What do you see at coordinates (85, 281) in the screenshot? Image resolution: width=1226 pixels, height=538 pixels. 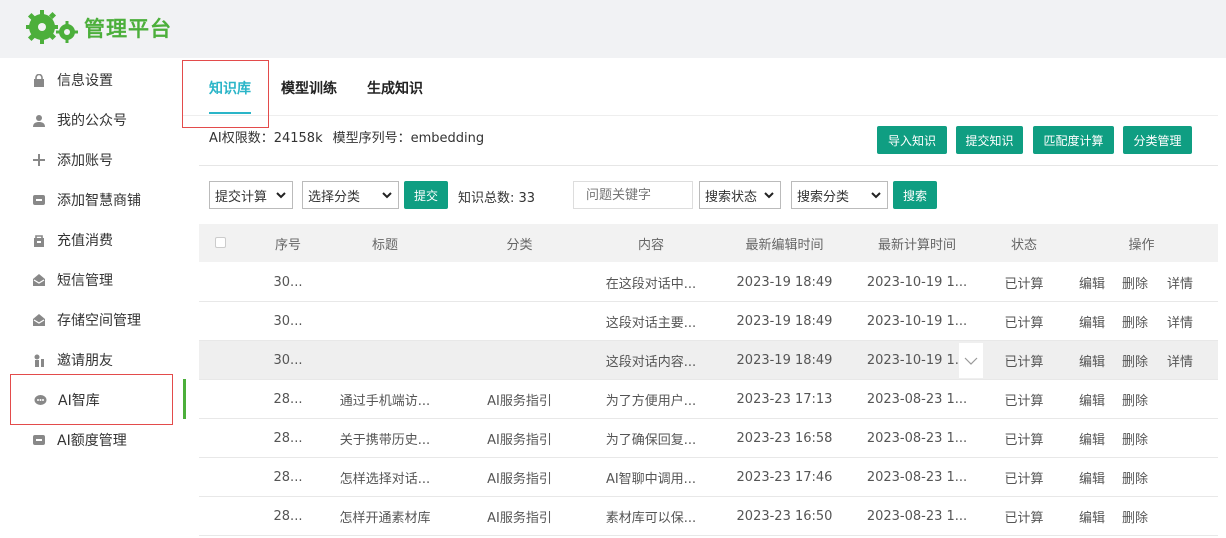 I see `sidebar-item-label: 短信管理` at bounding box center [85, 281].